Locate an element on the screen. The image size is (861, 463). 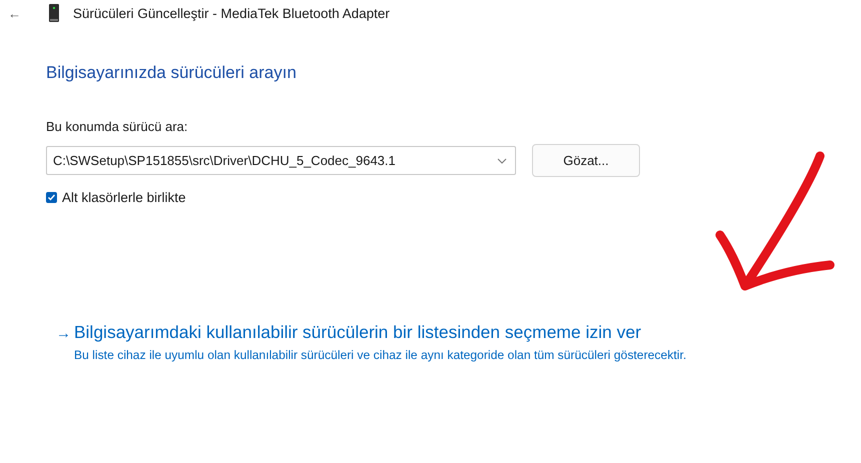
pick-driver-link: Bilgisayarımdaki kullanılabilir sürücülerin bir listesinden seçmeme izin ver is located at coordinates (358, 332).